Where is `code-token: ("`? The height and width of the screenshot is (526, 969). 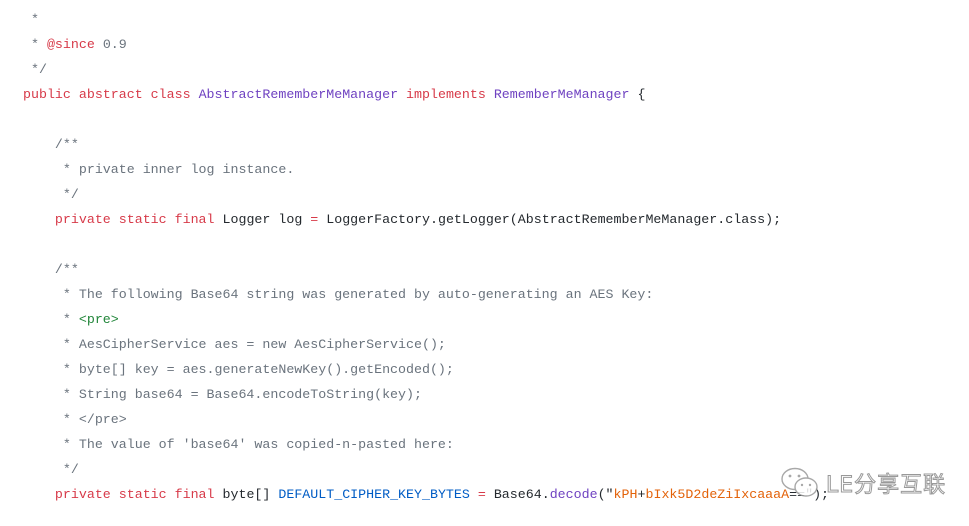
code-token: (" is located at coordinates (605, 494).